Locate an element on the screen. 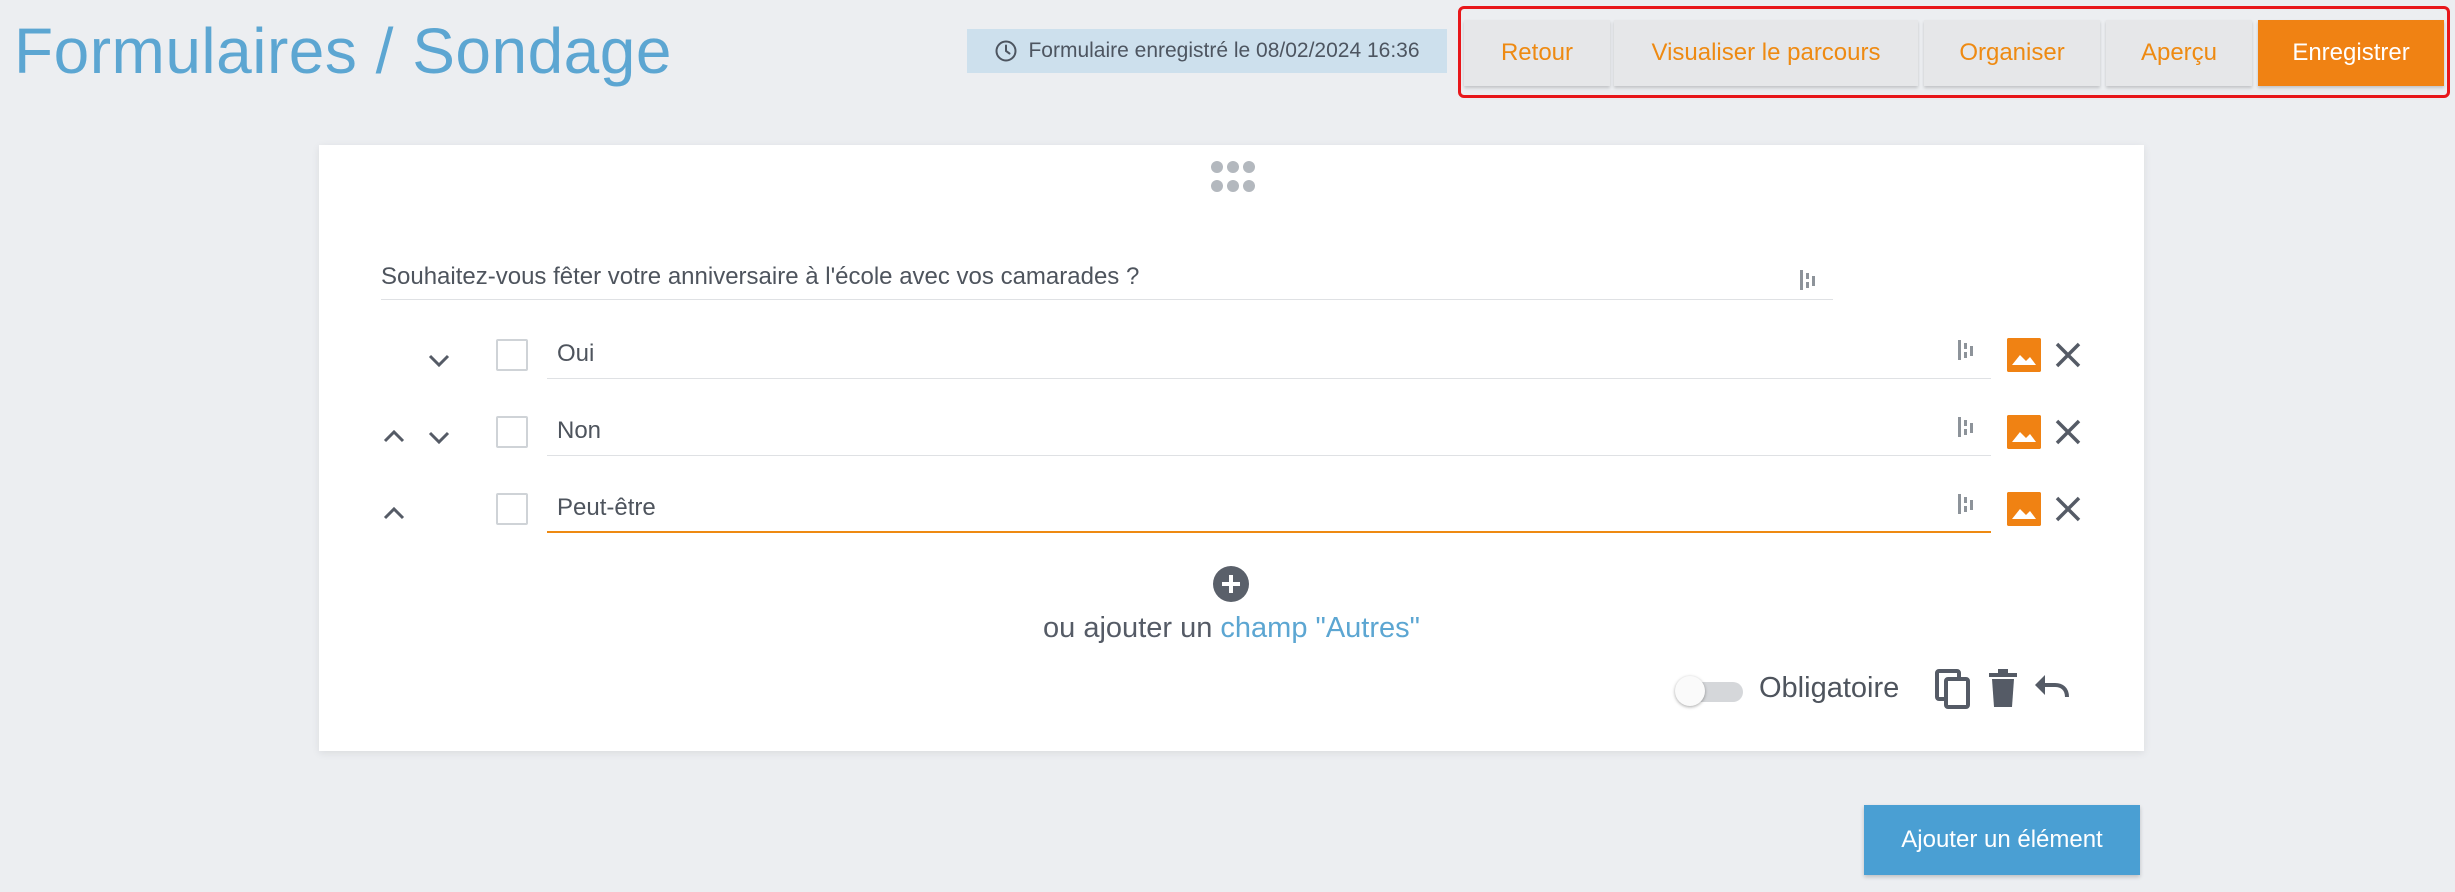 The image size is (2455, 892). option-label: Peut-être is located at coordinates (606, 507).